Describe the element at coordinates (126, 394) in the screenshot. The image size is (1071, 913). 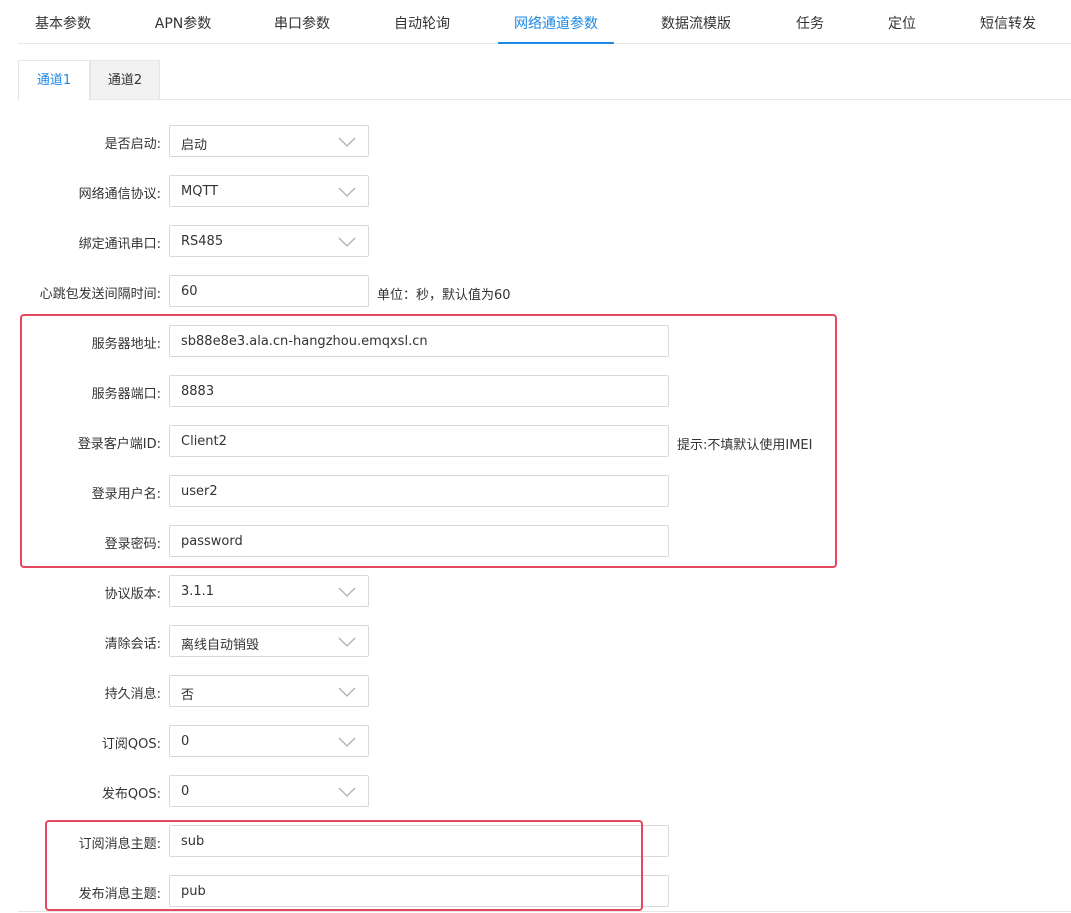
I see `server-port-label: 服务器端口:` at that location.